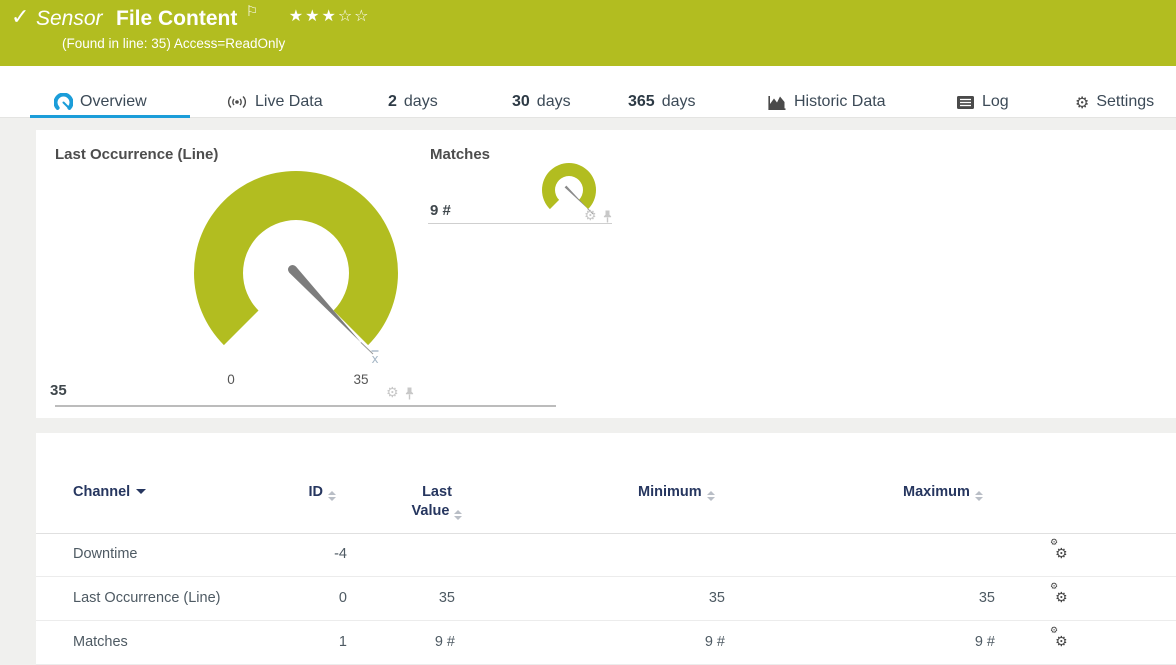  I want to click on tab-log: Log, so click(982, 102).